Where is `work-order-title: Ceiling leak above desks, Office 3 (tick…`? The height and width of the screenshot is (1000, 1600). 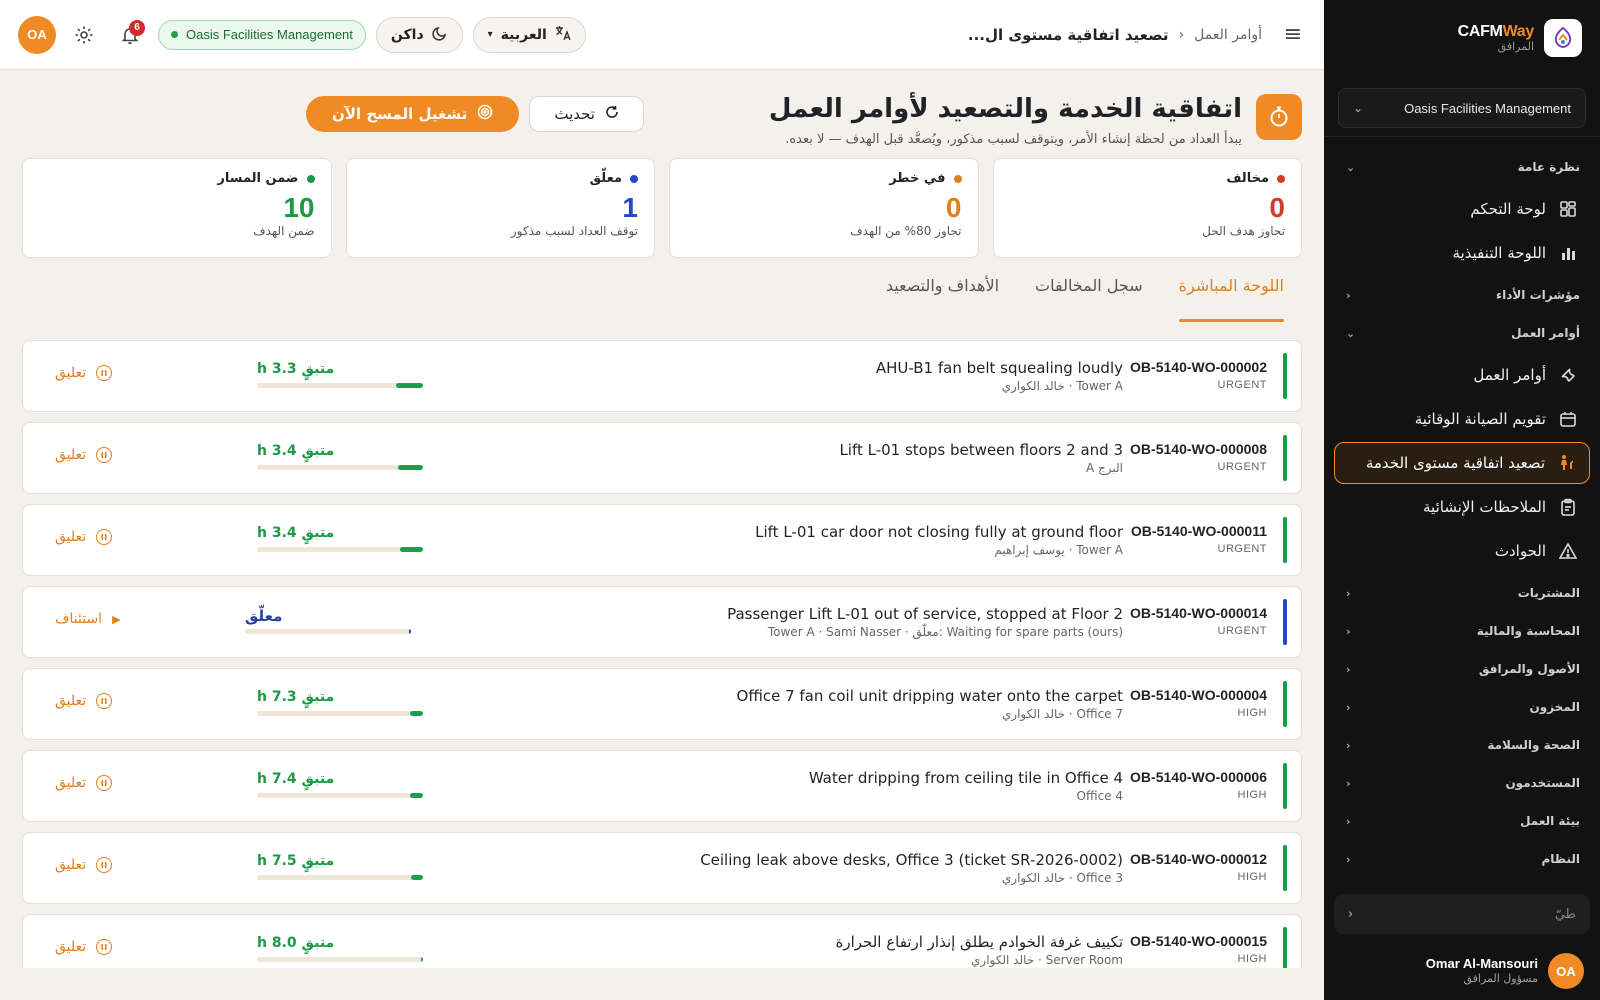
work-order-title: Ceiling leak above desks, Office 3 (tick… is located at coordinates (911, 860).